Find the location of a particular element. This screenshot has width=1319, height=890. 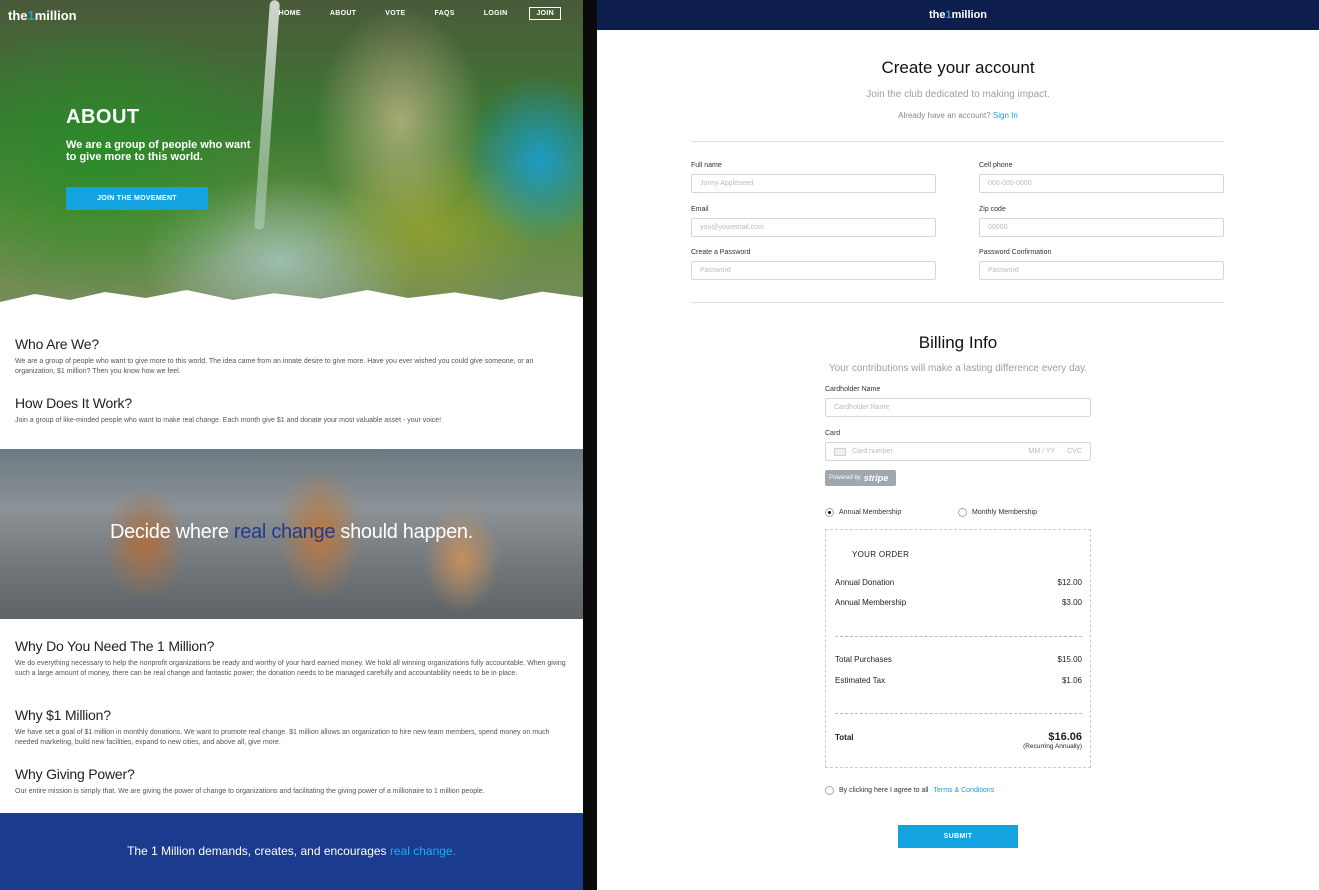

cardholder-field: Cardholder Name Cardholder Name is located at coordinates (958, 401).